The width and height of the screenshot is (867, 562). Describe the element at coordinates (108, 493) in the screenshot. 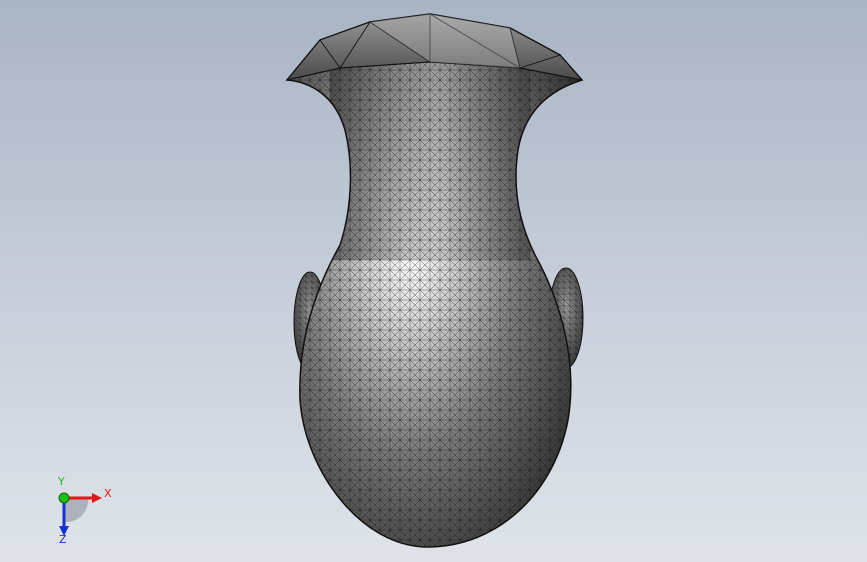

I see `x-axis-label: X` at that location.